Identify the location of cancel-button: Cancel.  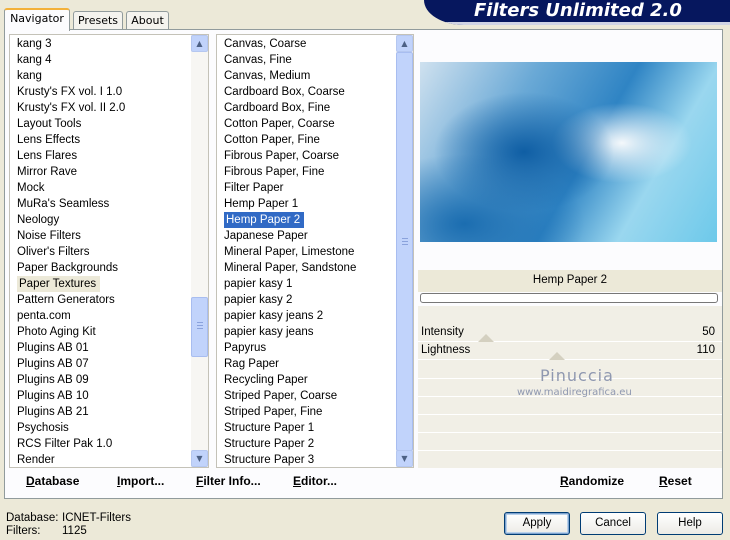
(613, 523).